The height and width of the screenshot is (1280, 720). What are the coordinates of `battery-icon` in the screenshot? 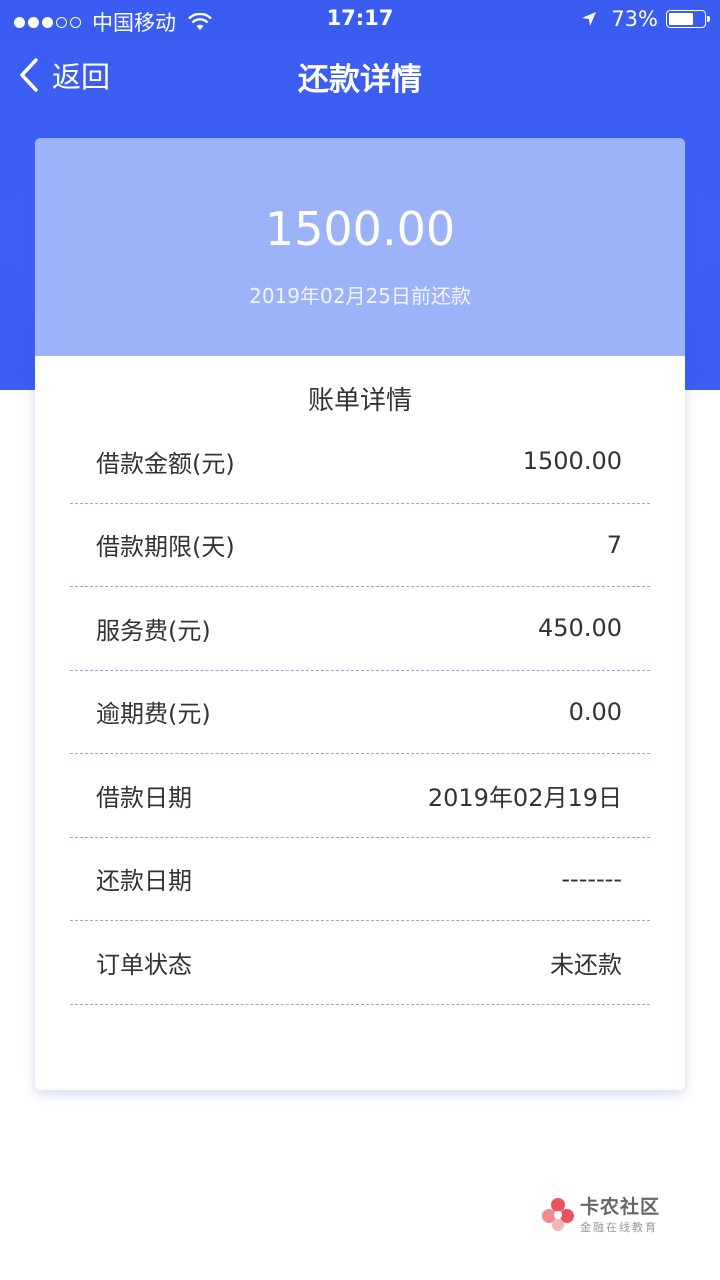 It's located at (688, 19).